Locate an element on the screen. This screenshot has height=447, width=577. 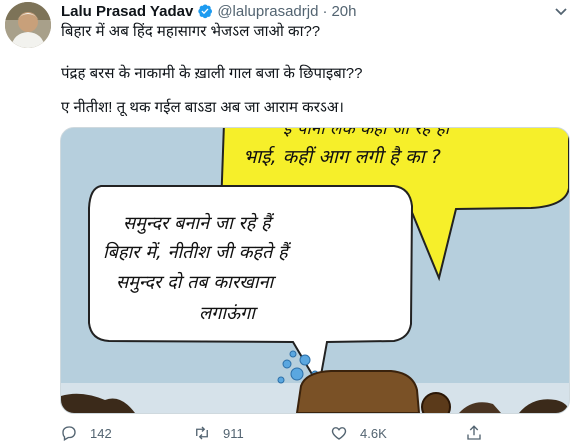
author-handle: @laluprasadrjd is located at coordinates (267, 11).